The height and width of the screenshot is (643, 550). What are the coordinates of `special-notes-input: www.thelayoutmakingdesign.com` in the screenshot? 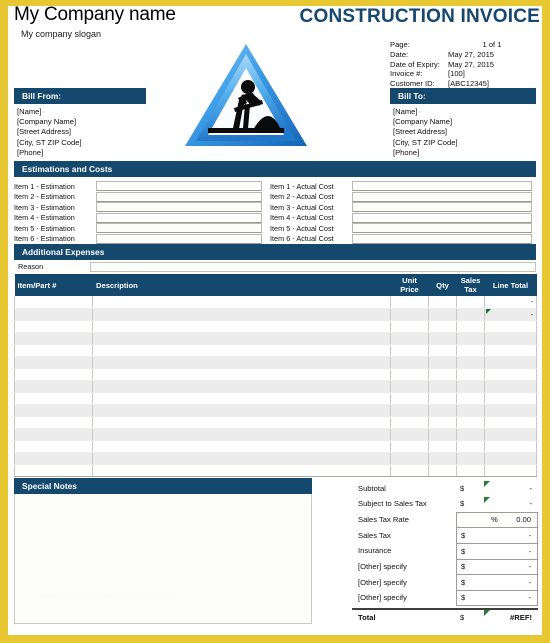 It's located at (163, 559).